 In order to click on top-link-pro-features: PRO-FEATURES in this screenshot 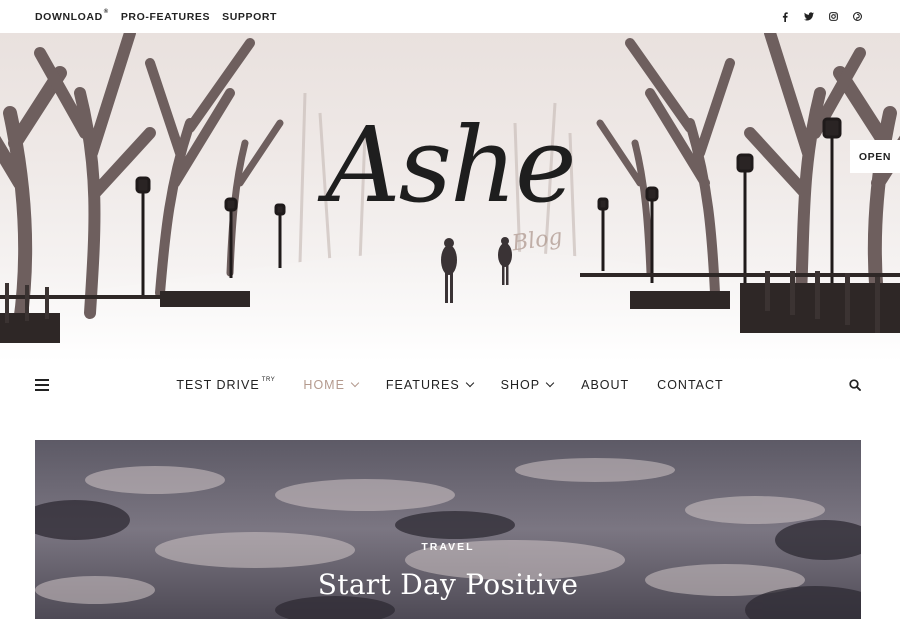, I will do `click(165, 17)`.